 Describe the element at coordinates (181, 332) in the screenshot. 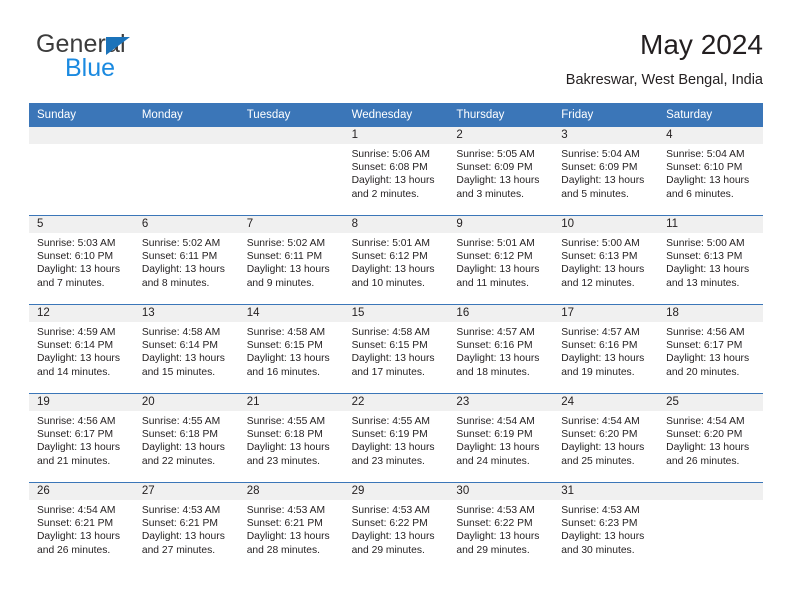

I see `sunrise-text: Sunrise: 4:58 AM` at that location.